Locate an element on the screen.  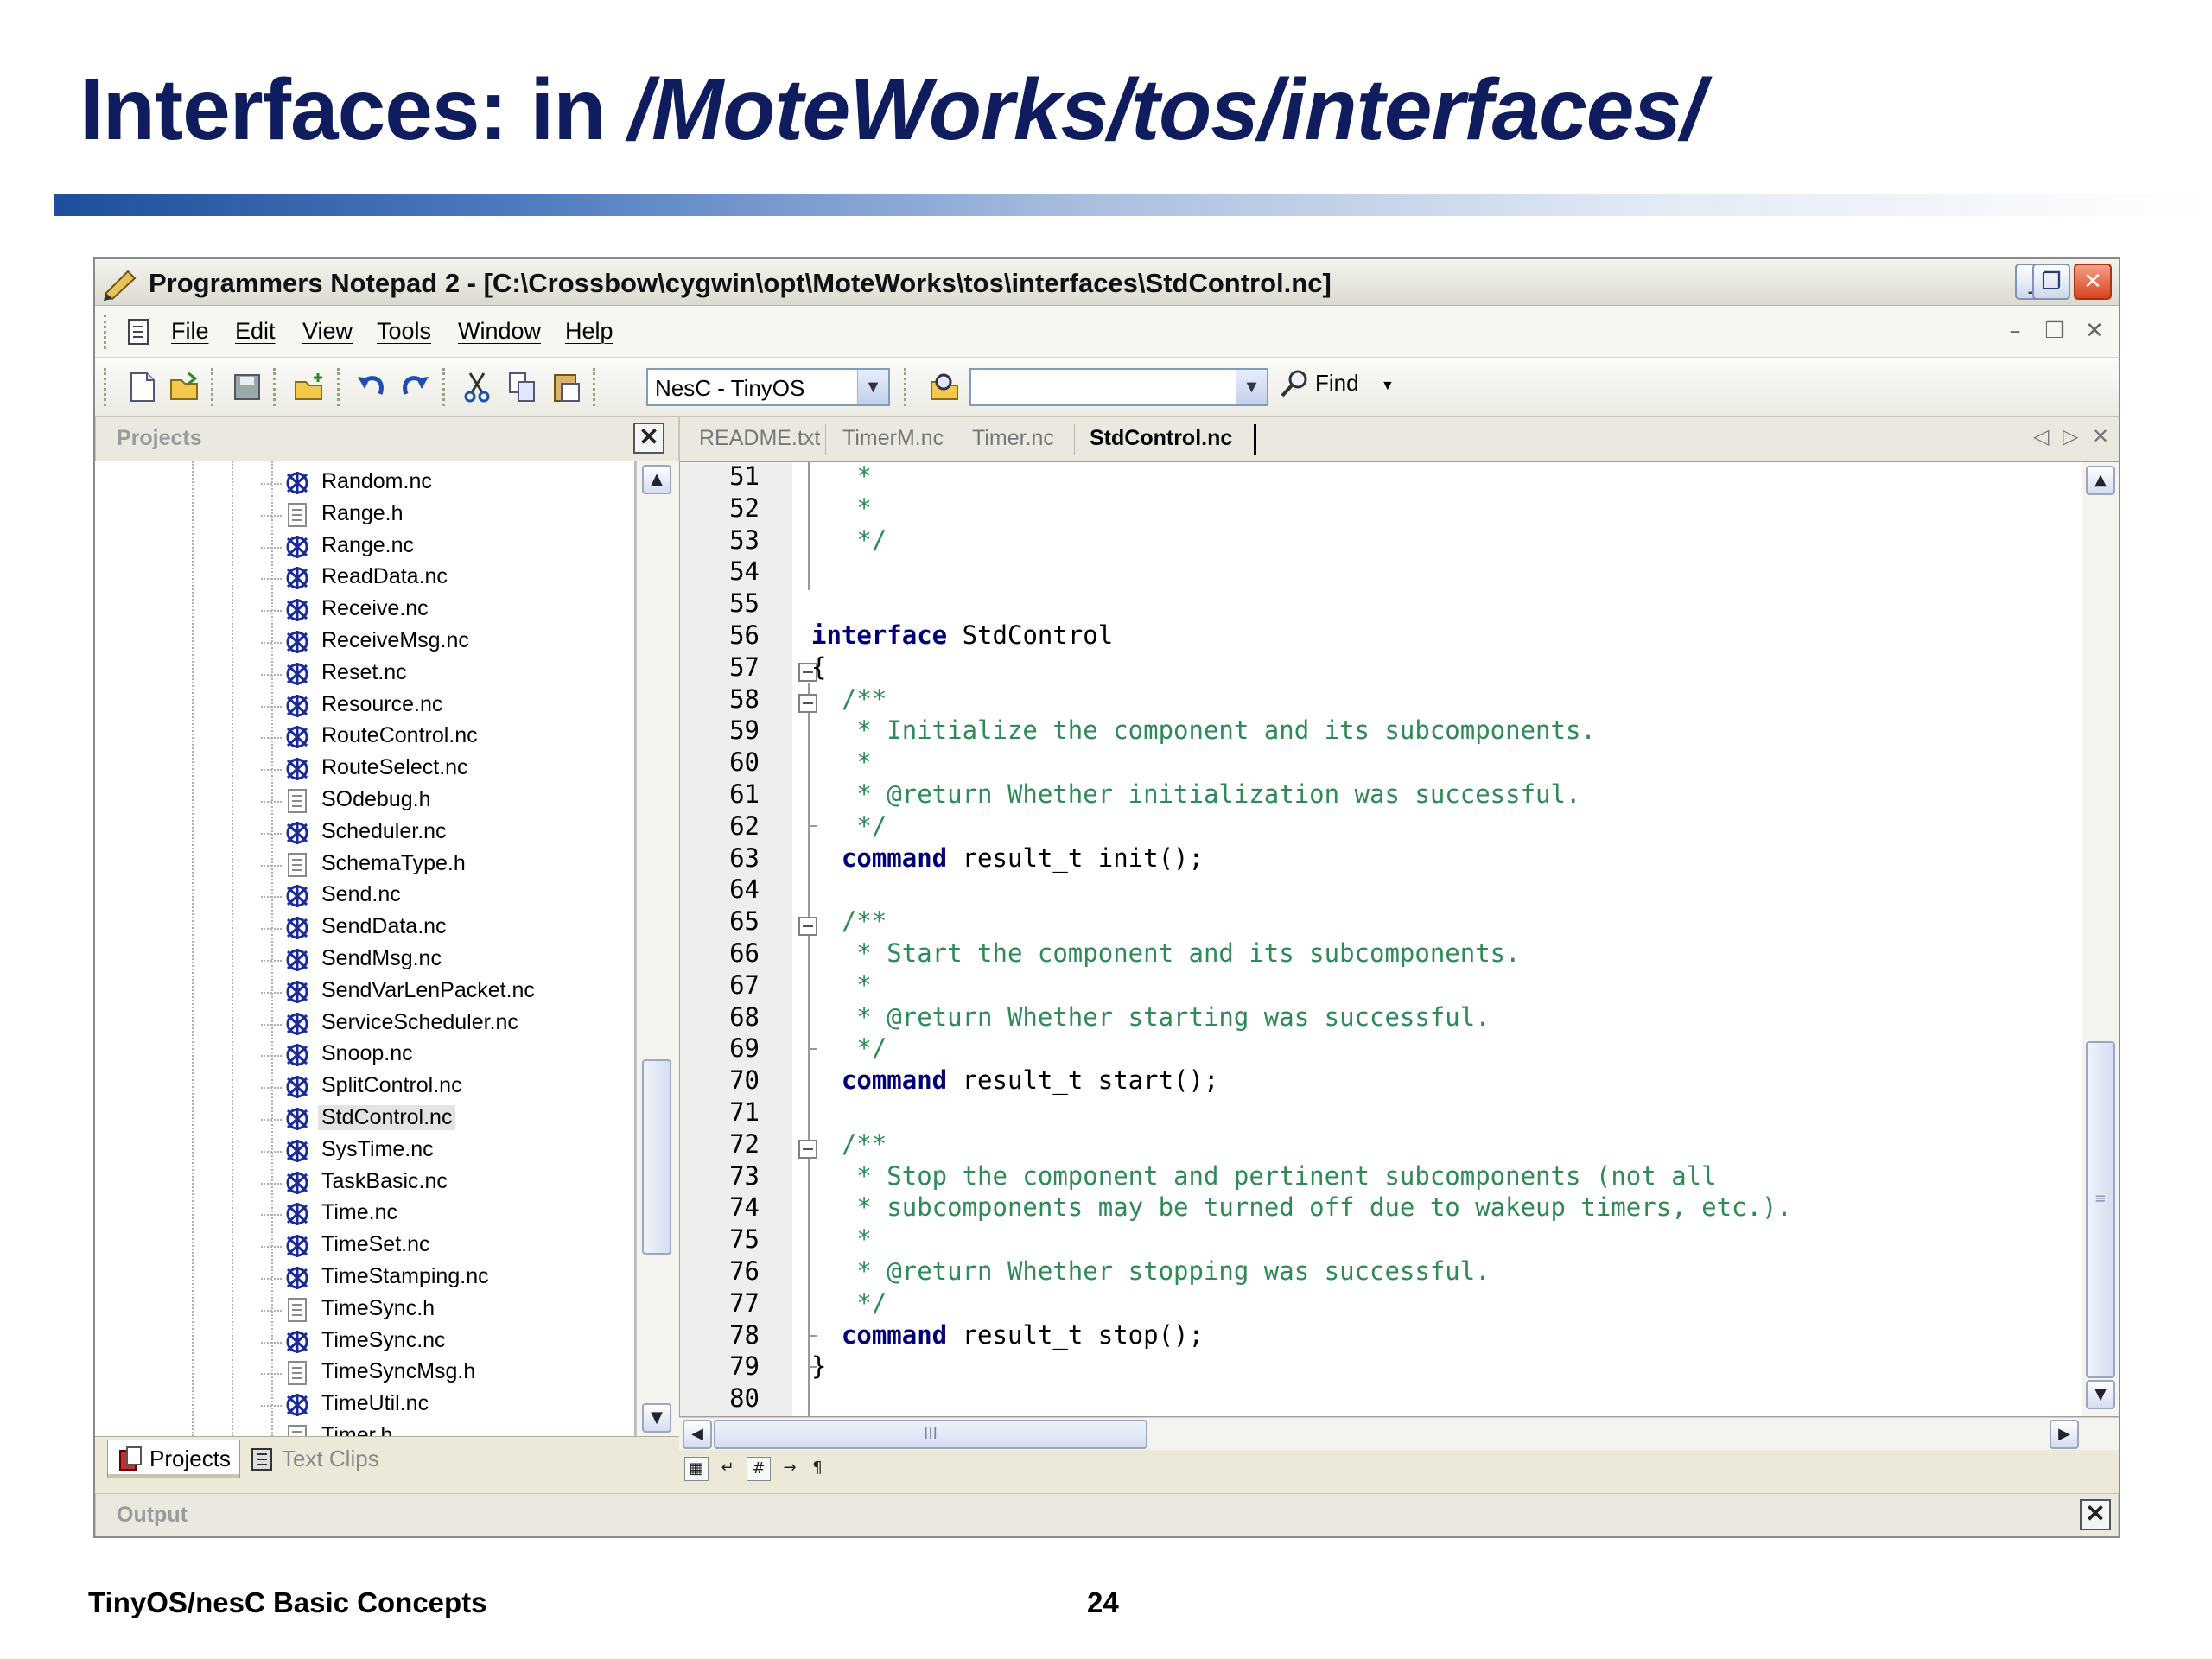
code-token: result_t start(); is located at coordinates (1083, 1080).